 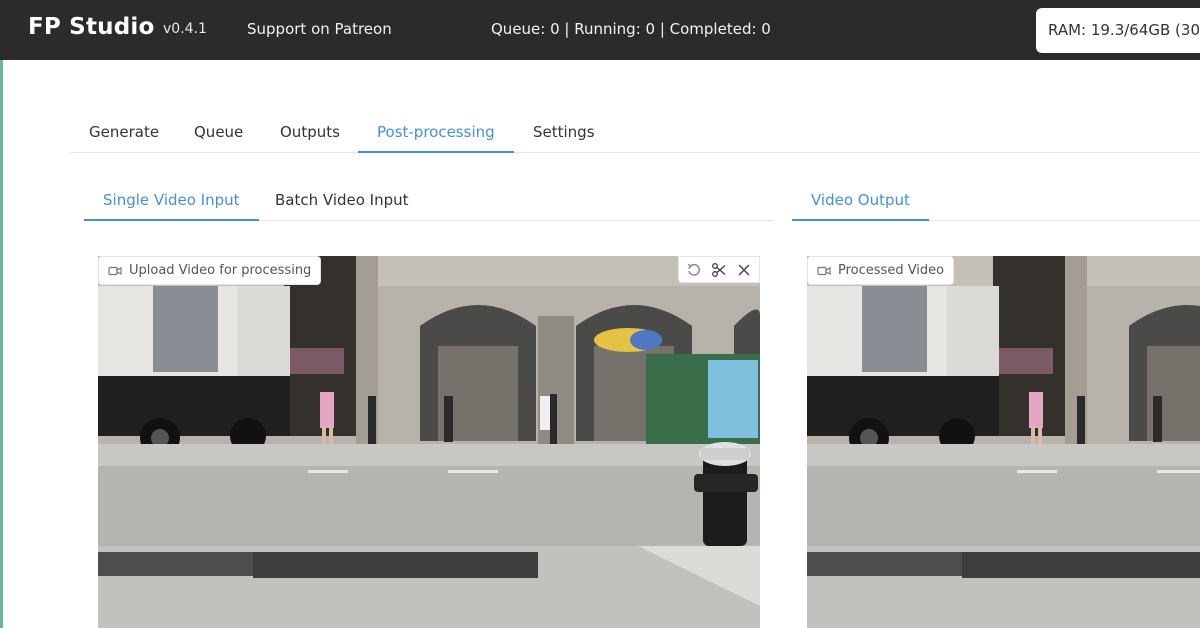 What do you see at coordinates (429, 201) in the screenshot?
I see `input-tab-bar: Single Video Input Batch Video Input` at bounding box center [429, 201].